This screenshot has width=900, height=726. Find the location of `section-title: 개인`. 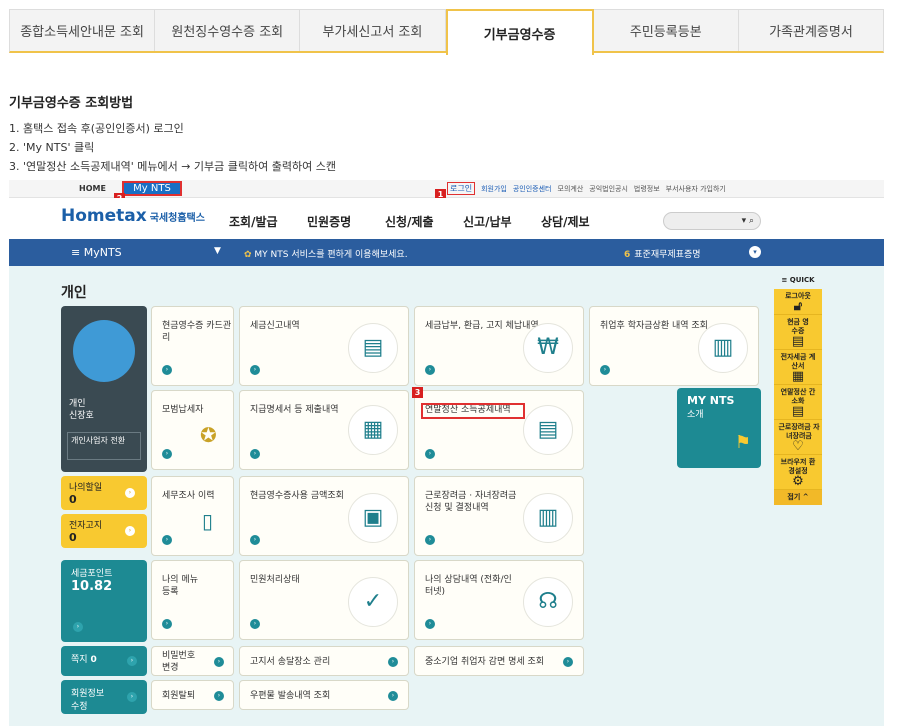

section-title: 개인 is located at coordinates (74, 293).